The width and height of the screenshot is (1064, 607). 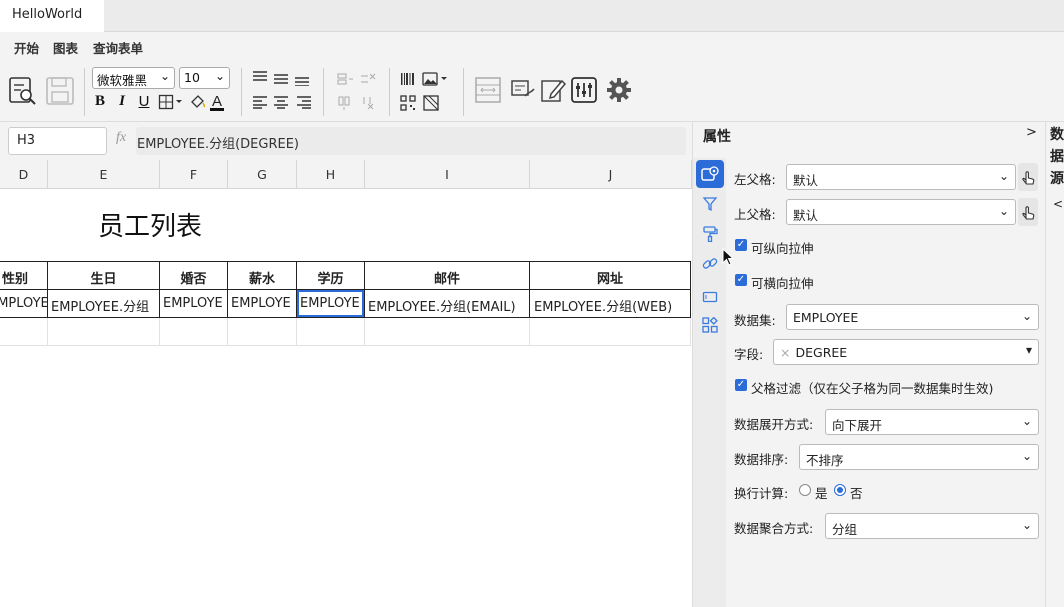 What do you see at coordinates (782, 283) in the screenshot?
I see `horizontal-stretch-label: 可横向拉伸` at bounding box center [782, 283].